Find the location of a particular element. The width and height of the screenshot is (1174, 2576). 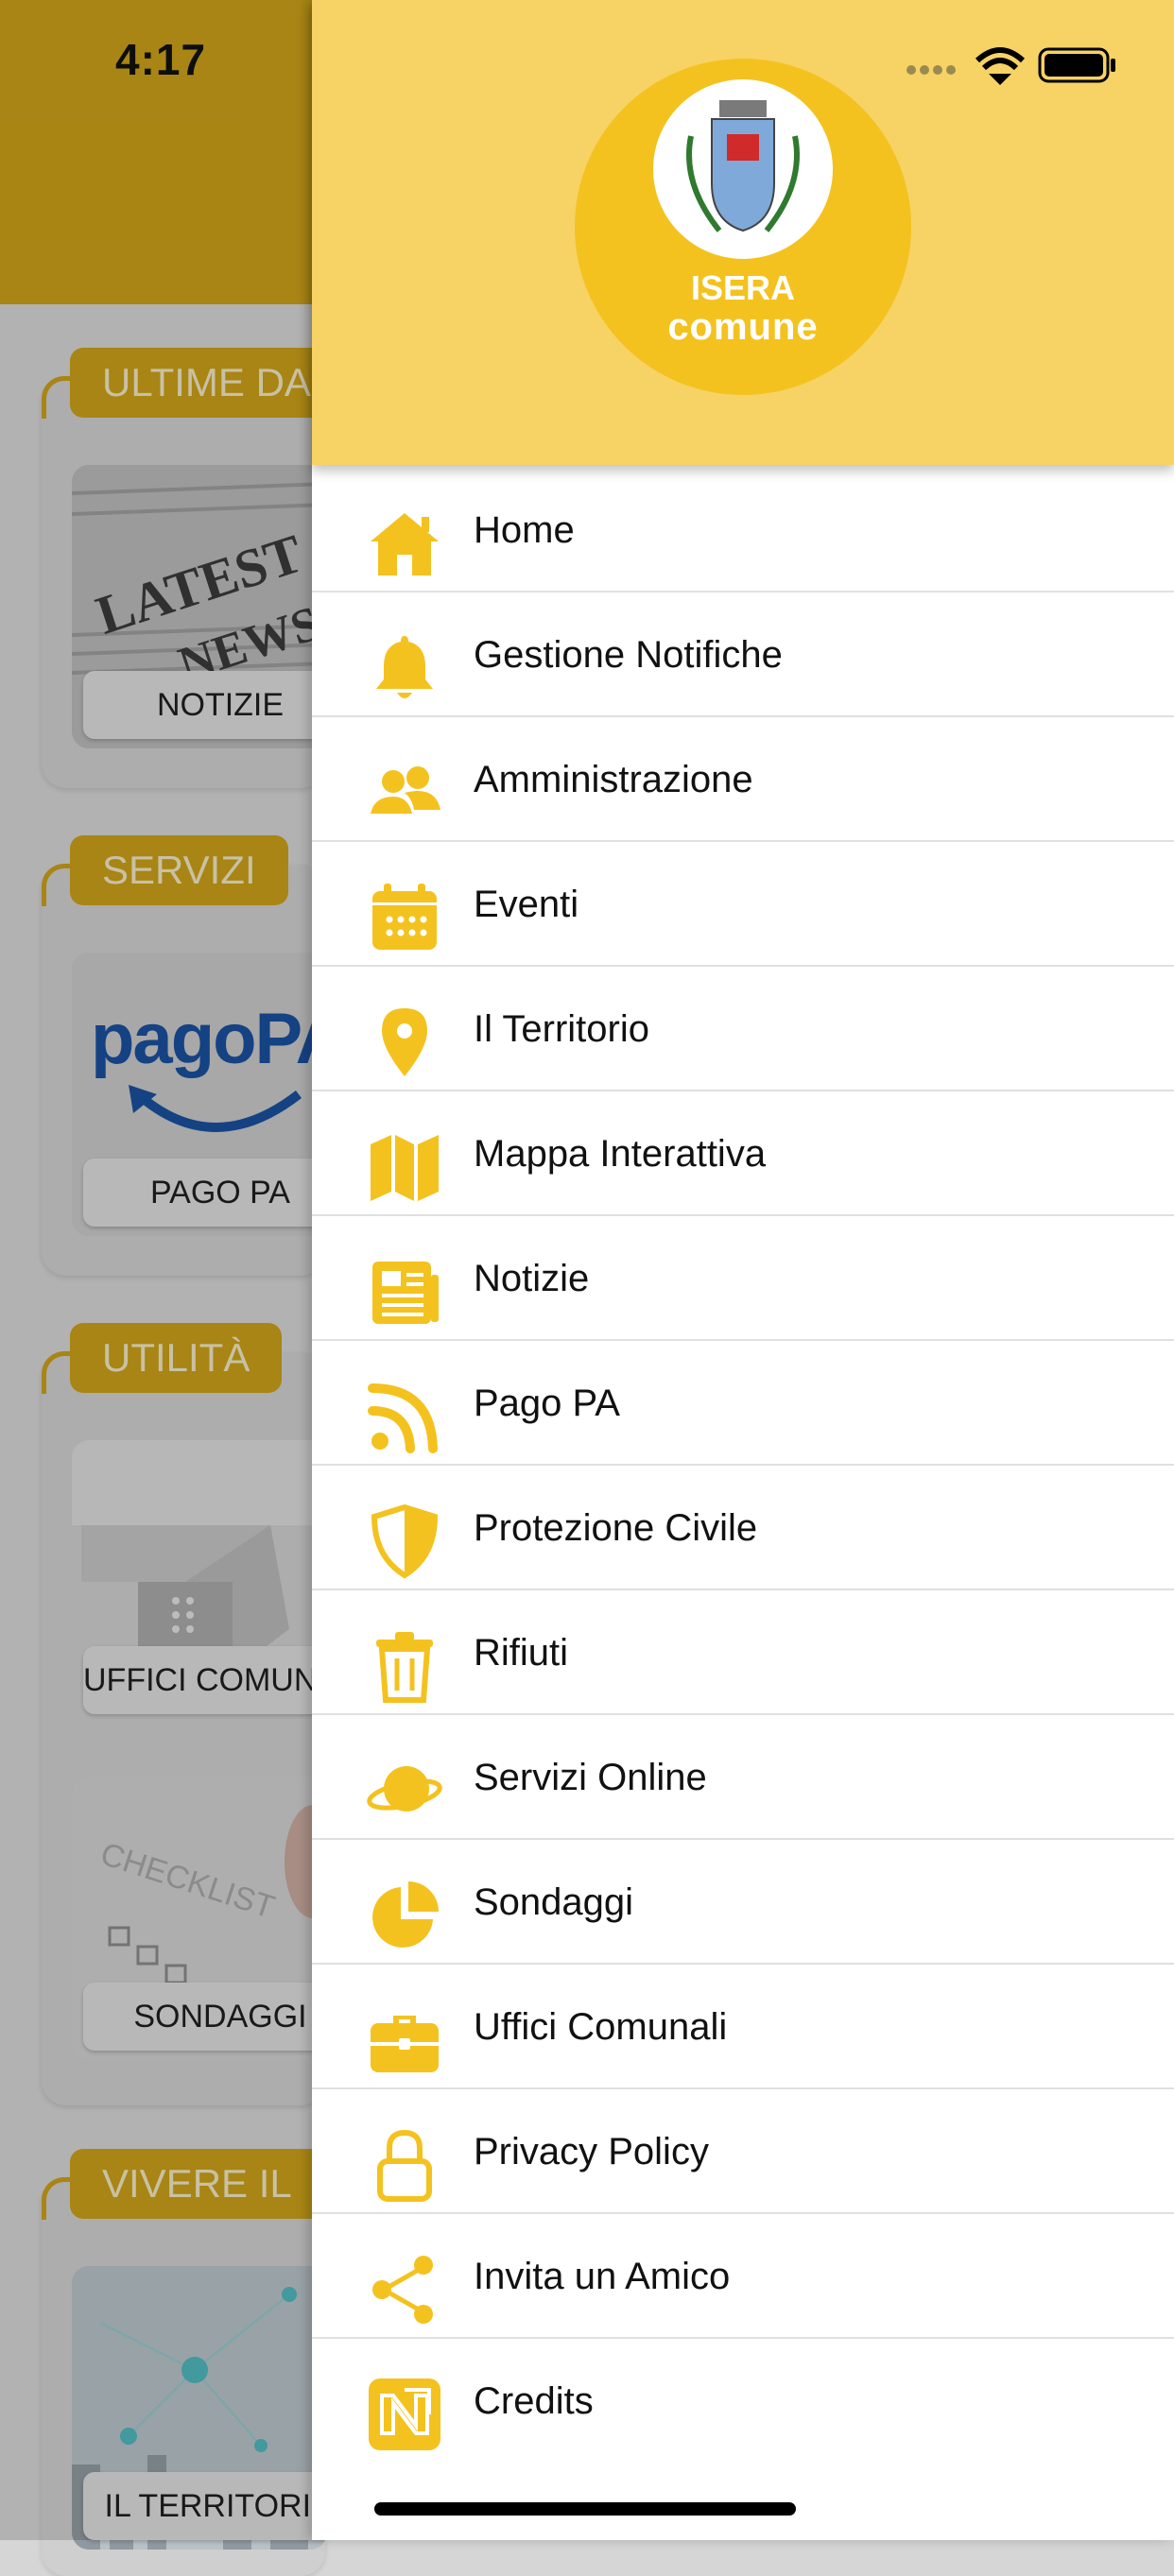

menu-item-invita-un-amico: Invita un Amico is located at coordinates (743, 2276).